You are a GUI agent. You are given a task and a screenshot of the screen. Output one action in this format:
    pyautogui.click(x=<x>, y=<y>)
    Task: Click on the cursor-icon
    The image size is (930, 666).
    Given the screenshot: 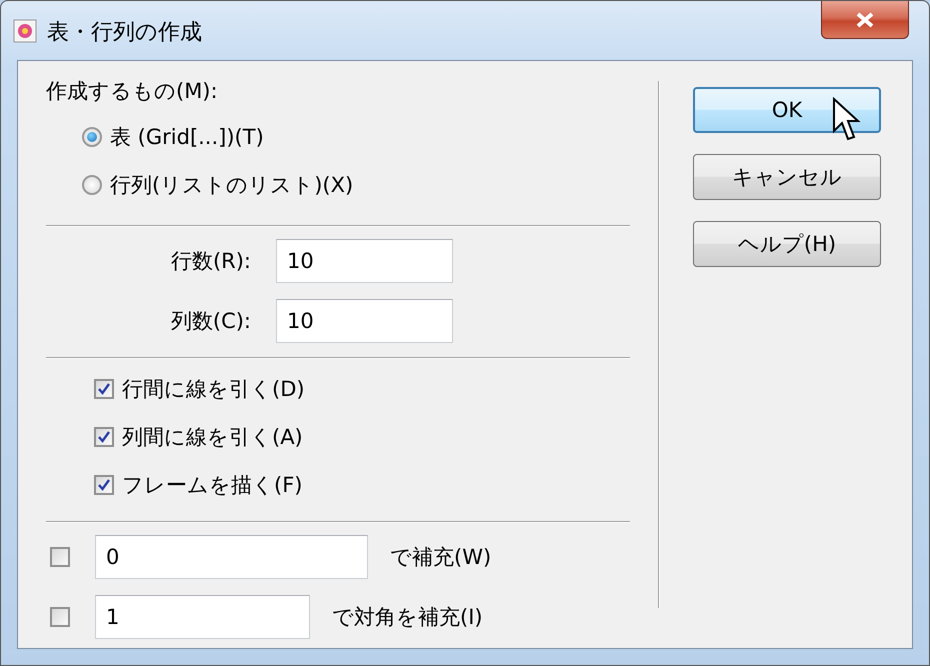 What is the action you would take?
    pyautogui.click(x=847, y=120)
    